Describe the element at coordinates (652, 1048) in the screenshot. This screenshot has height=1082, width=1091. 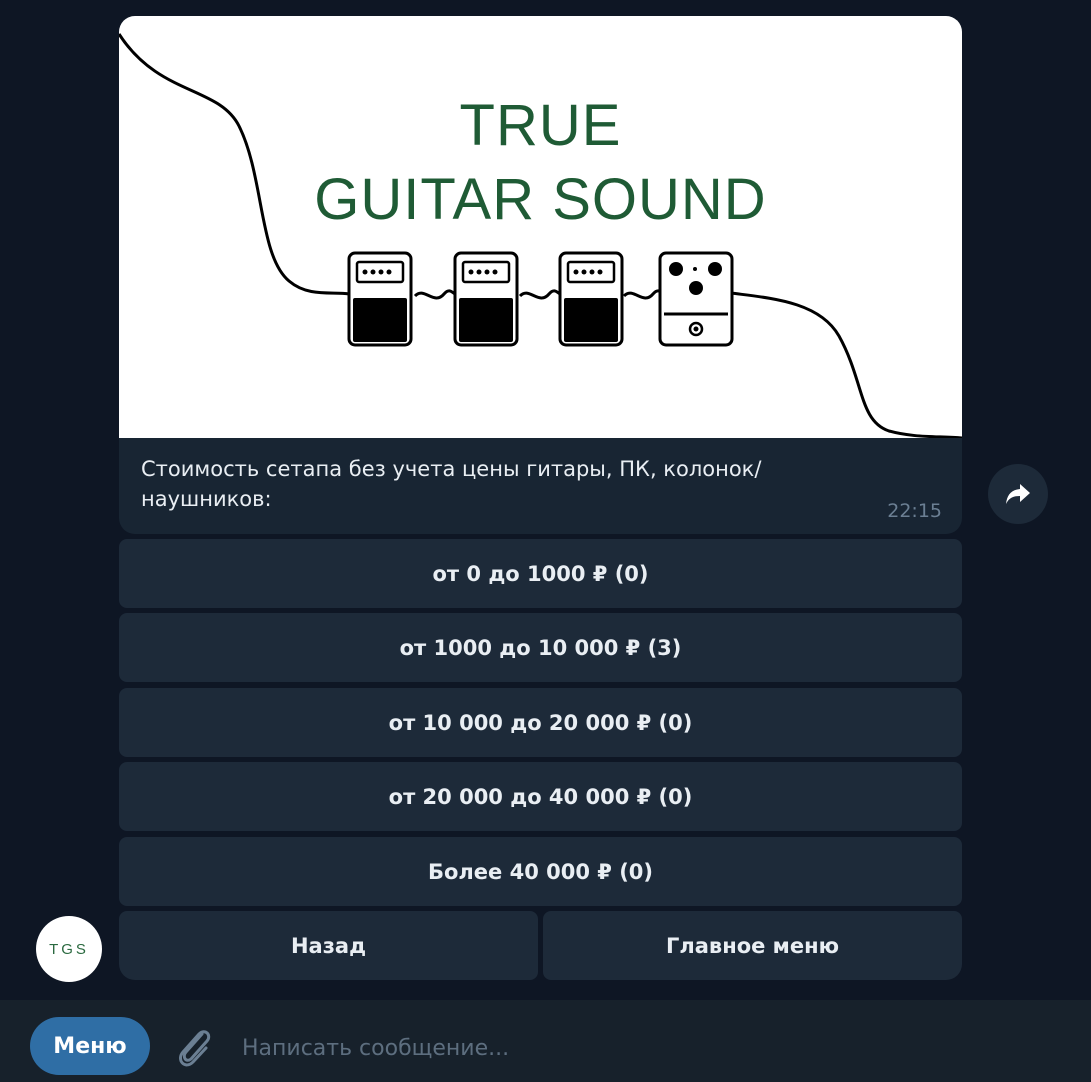
I see `message-input` at that location.